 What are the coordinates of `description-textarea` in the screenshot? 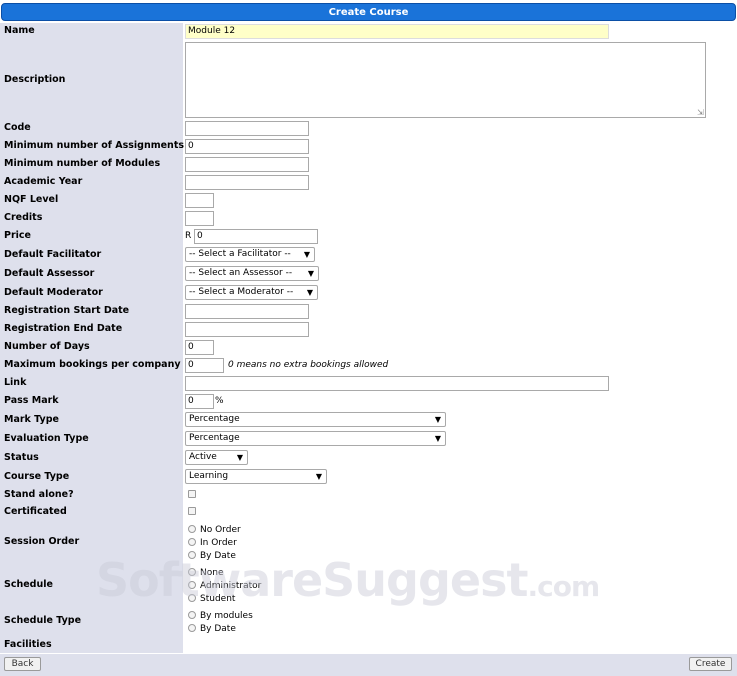 It's located at (445, 80).